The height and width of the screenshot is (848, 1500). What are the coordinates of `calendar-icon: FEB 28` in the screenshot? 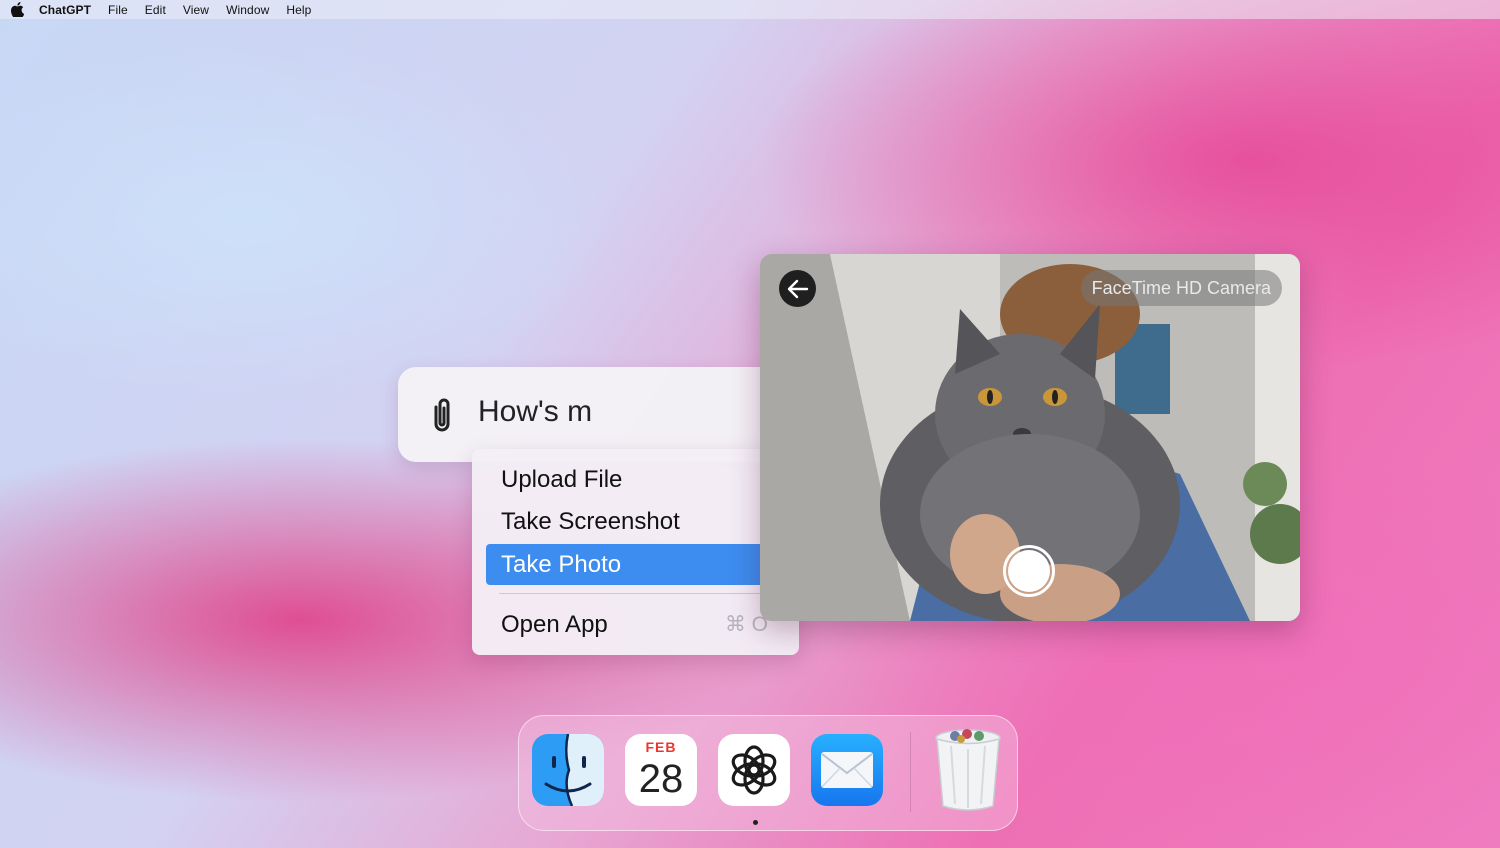 It's located at (661, 770).